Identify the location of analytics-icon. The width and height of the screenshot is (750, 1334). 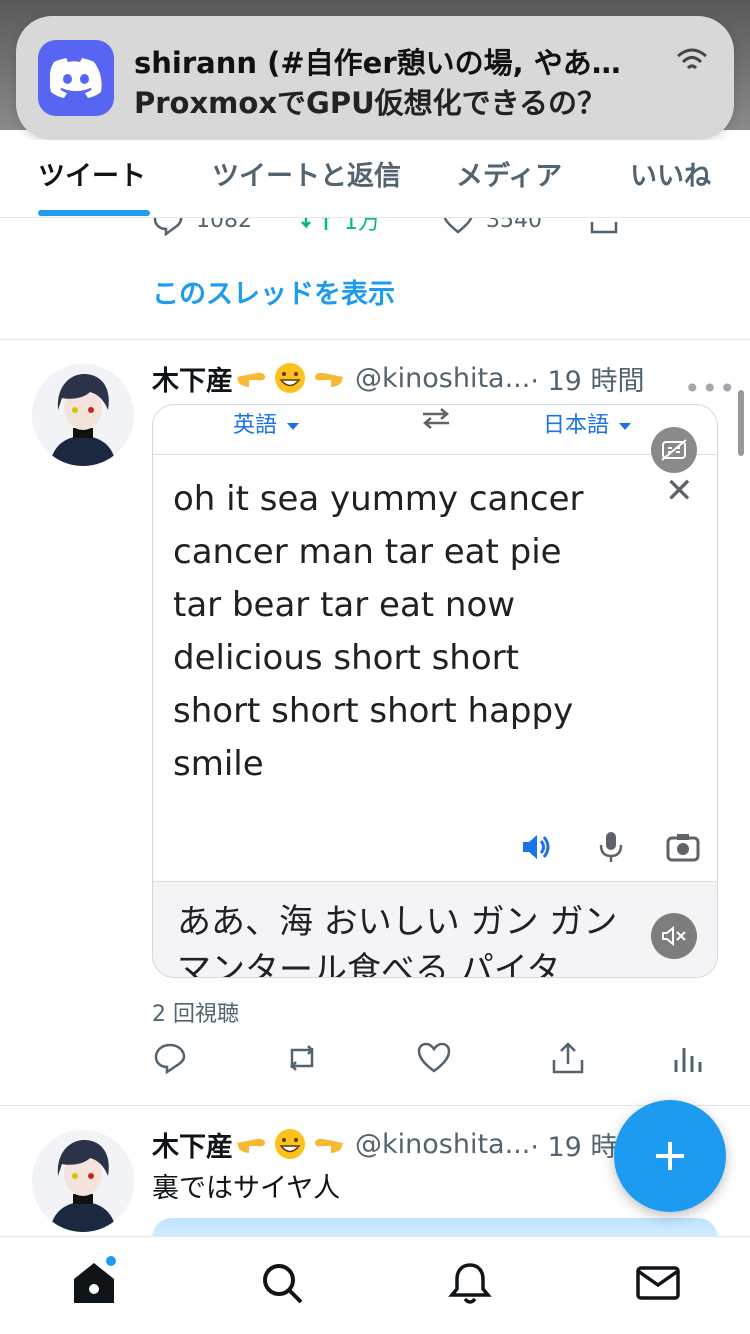
(688, 1058).